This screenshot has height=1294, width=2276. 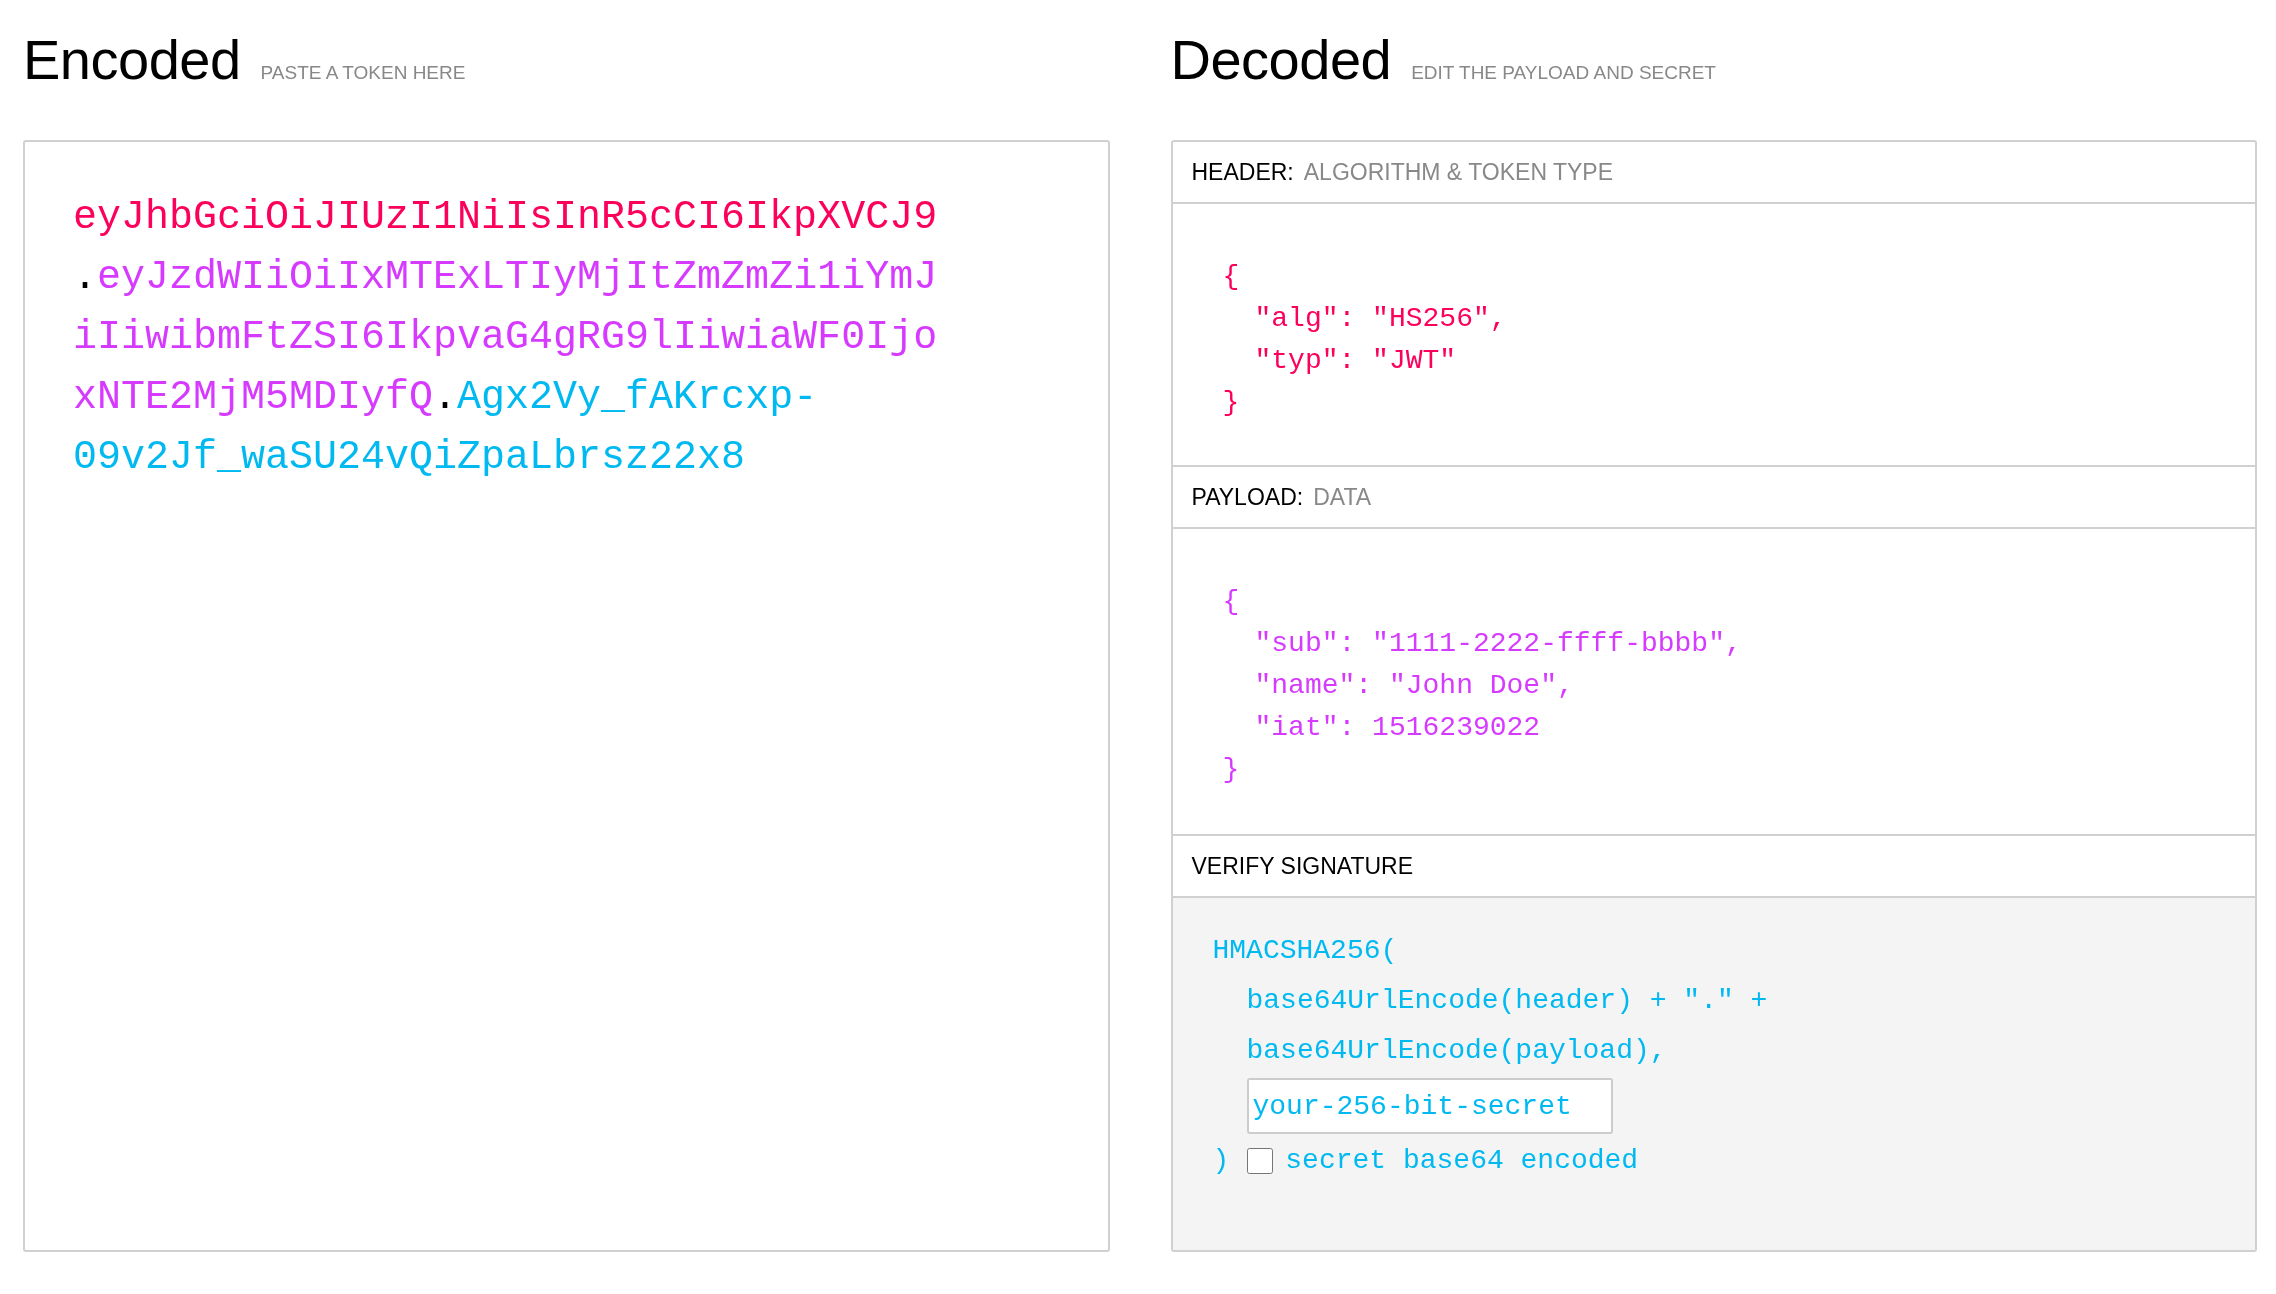 I want to click on payload-editor: { "sub": "1111-2222-ffff-bbbb", "name": "John Doe", "iat": 1516239022 }, so click(x=1713, y=682).